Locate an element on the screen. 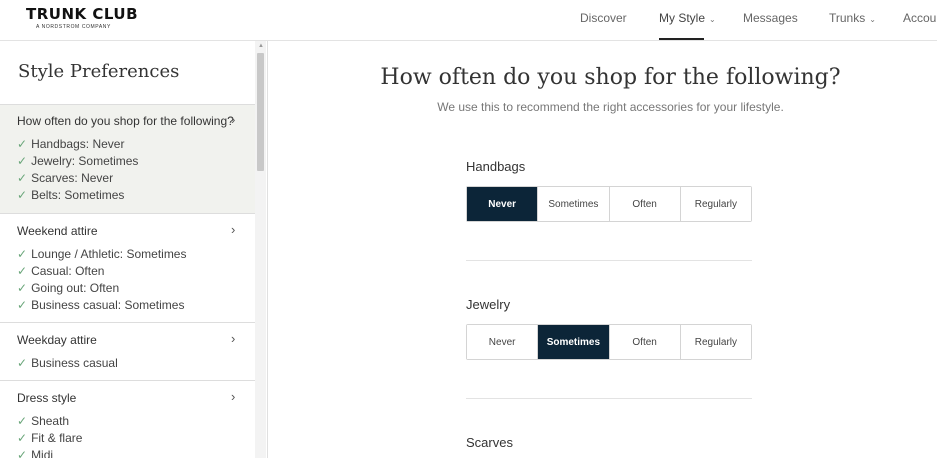 The height and width of the screenshot is (458, 937). sidebar-selection-label: Belts: Sometimes is located at coordinates (78, 195).